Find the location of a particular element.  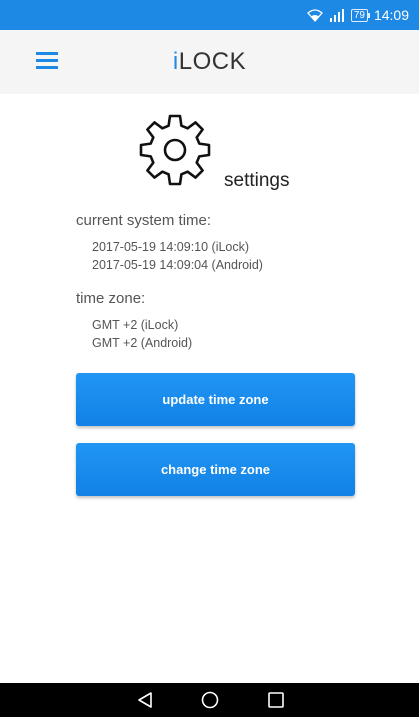

nav-bar is located at coordinates (209, 700).